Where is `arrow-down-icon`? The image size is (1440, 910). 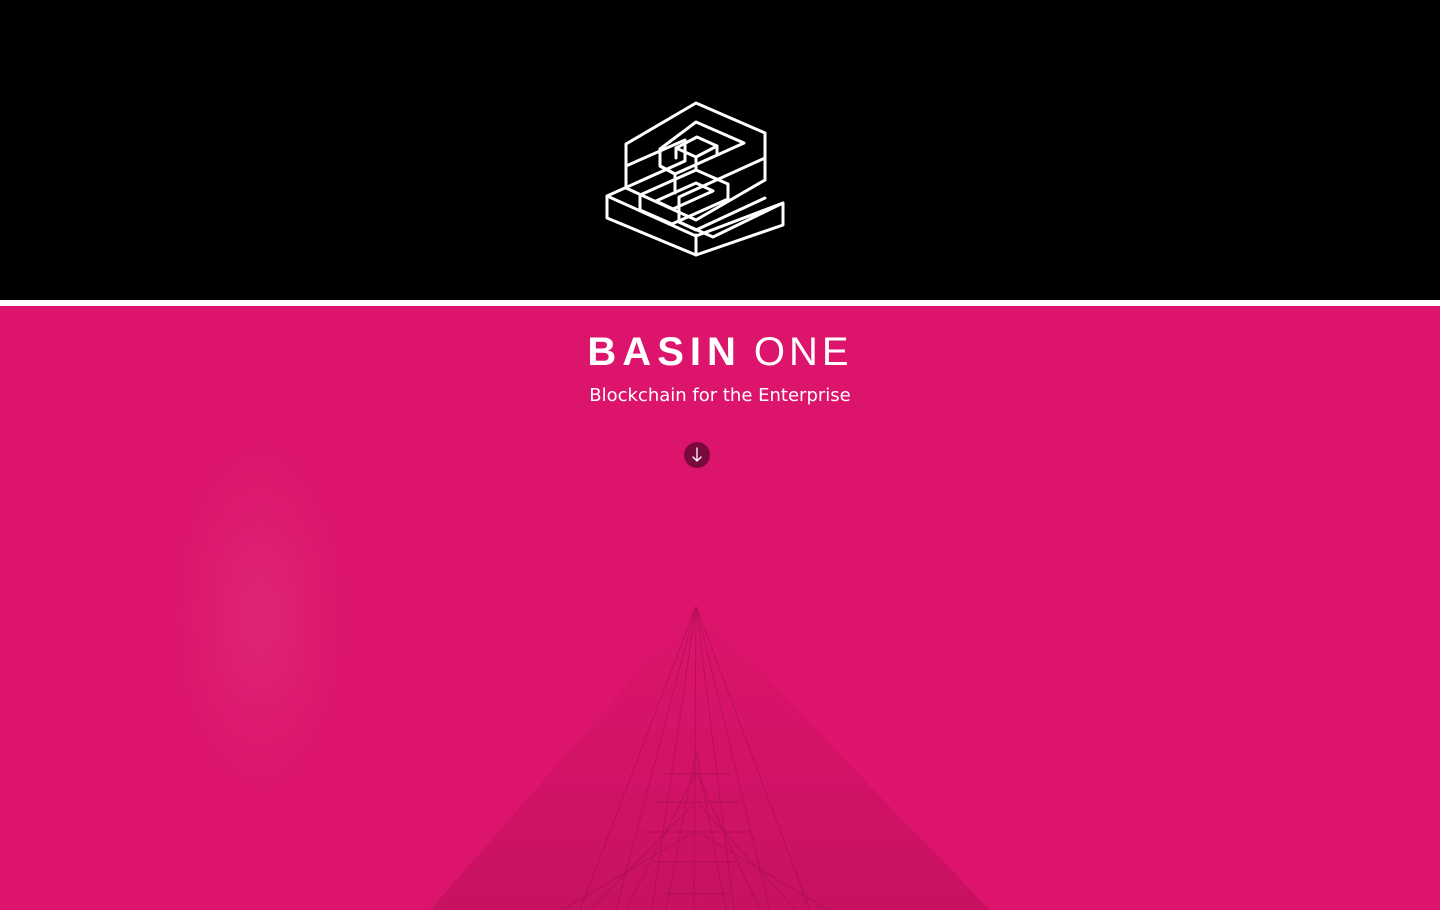
arrow-down-icon is located at coordinates (697, 454).